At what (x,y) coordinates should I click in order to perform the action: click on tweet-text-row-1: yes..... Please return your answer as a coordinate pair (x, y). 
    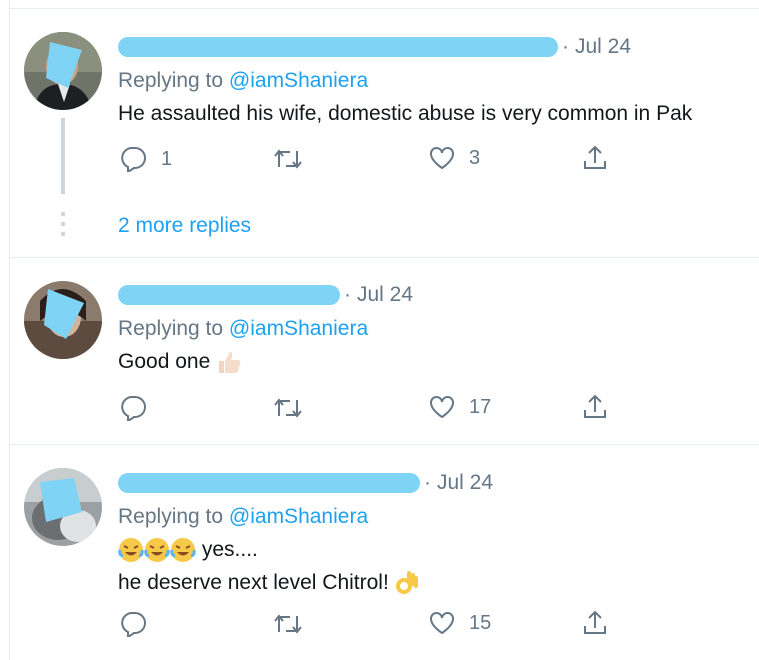
    Looking at the image, I should click on (432, 549).